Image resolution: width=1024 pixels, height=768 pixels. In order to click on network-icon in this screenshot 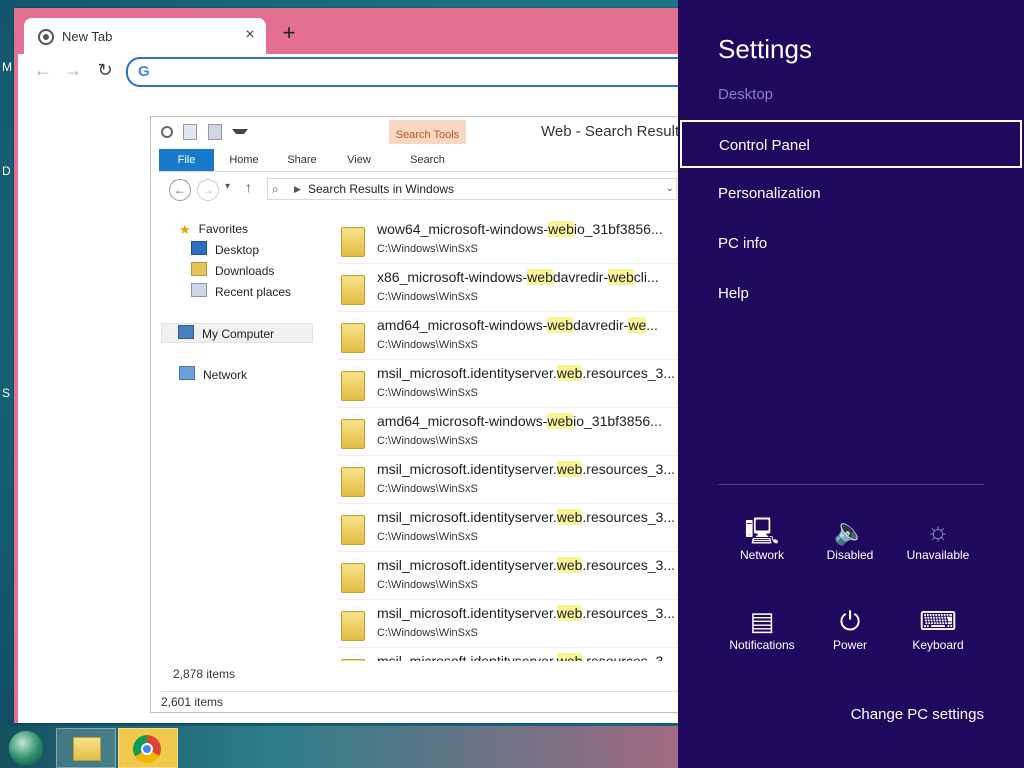, I will do `click(187, 373)`.